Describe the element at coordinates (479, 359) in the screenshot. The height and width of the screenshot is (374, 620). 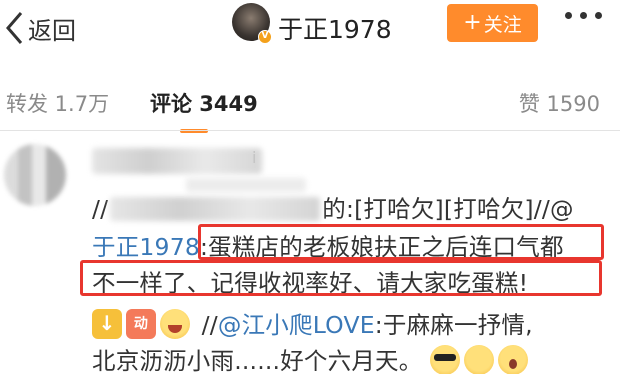
I see `thinking-emoji-icon` at that location.